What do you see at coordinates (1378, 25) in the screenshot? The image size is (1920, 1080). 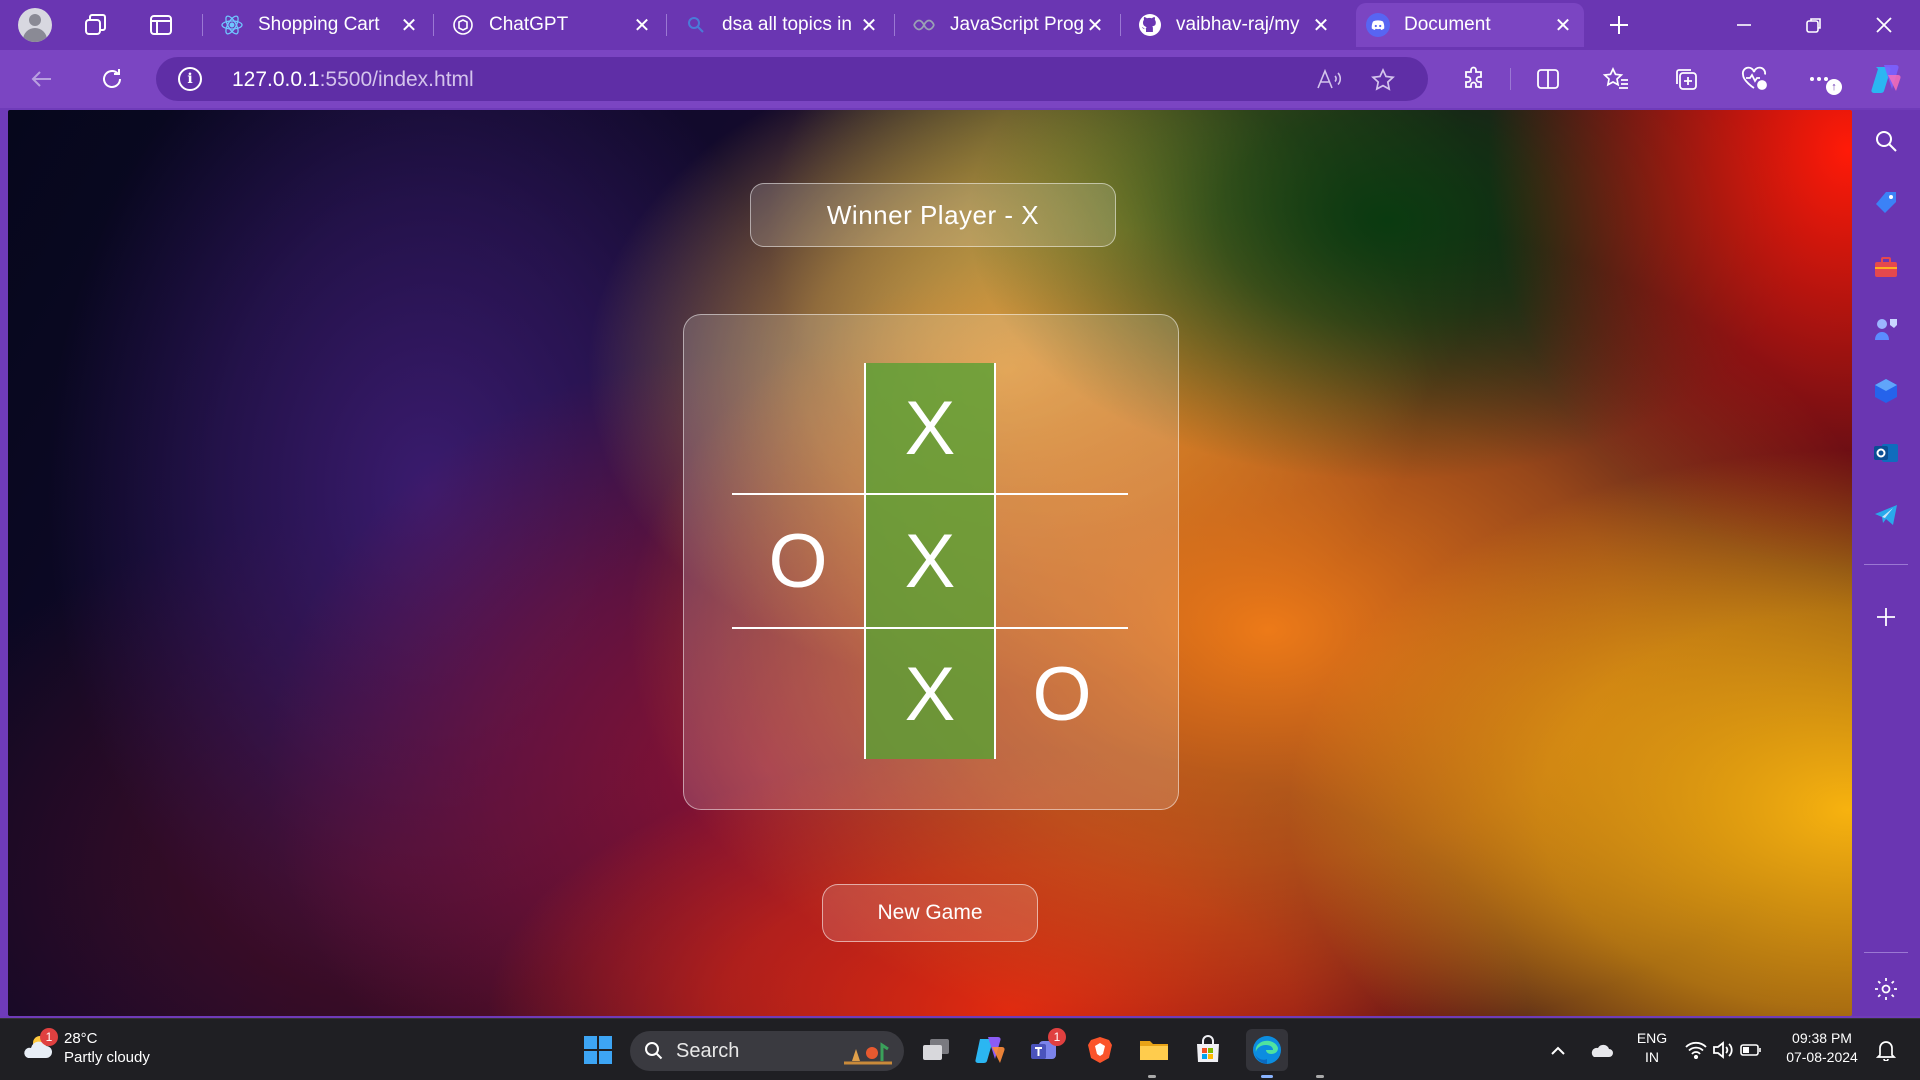 I see `discord-icon` at bounding box center [1378, 25].